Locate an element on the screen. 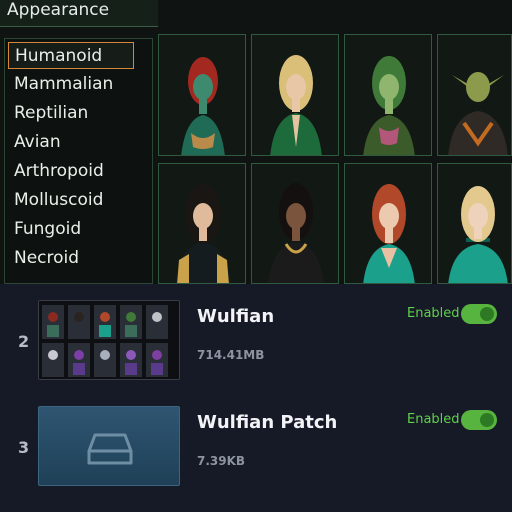 Image resolution: width=512 pixels, height=512 pixels. species-item-molluscoid: Molluscoid is located at coordinates (71, 200).